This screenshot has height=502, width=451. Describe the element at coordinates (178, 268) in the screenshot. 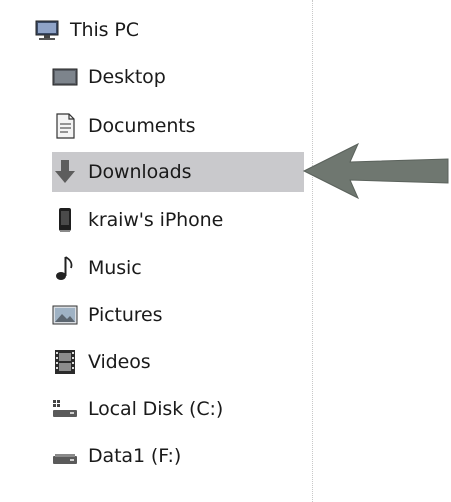

I see `nav-item-music: Music` at that location.